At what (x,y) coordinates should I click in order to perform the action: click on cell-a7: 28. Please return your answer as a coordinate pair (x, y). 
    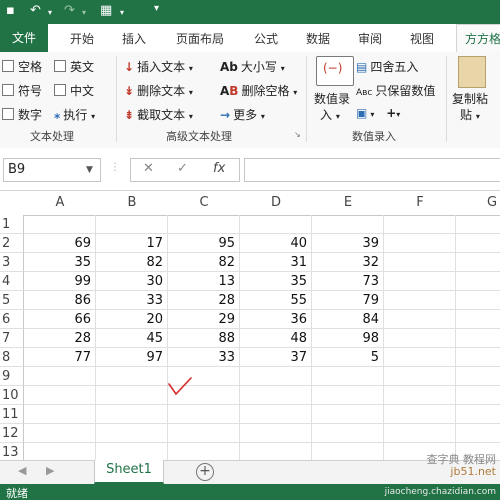
    Looking at the image, I should click on (60, 338).